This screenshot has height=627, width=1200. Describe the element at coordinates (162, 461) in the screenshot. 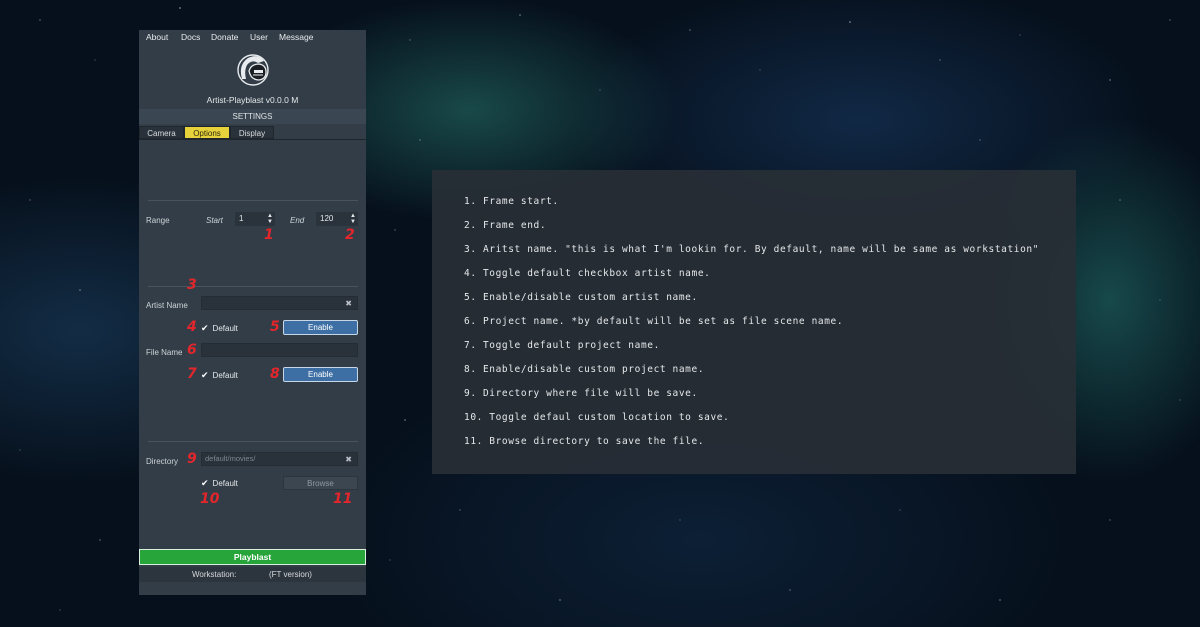

I see `directory-label: Directory` at that location.